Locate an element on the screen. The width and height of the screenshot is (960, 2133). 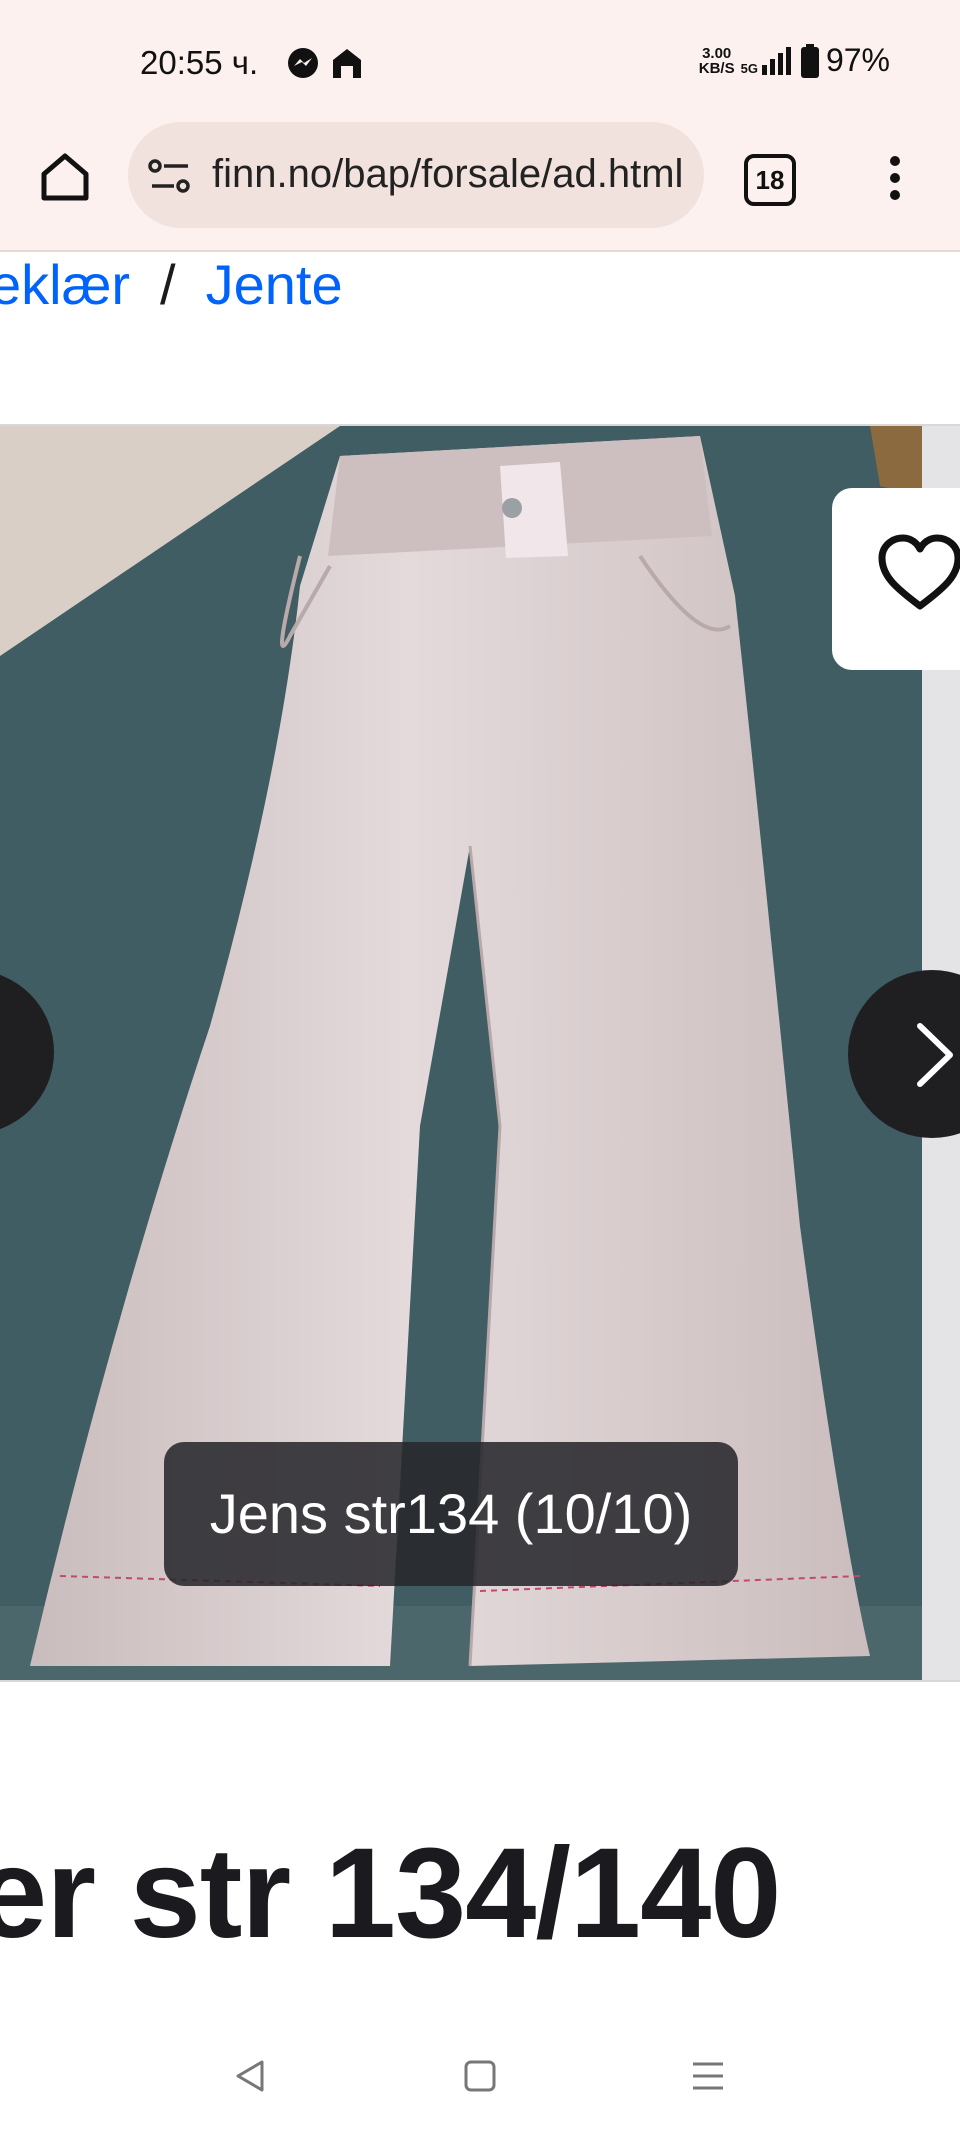
battery-level: 97% is located at coordinates (857, 60).